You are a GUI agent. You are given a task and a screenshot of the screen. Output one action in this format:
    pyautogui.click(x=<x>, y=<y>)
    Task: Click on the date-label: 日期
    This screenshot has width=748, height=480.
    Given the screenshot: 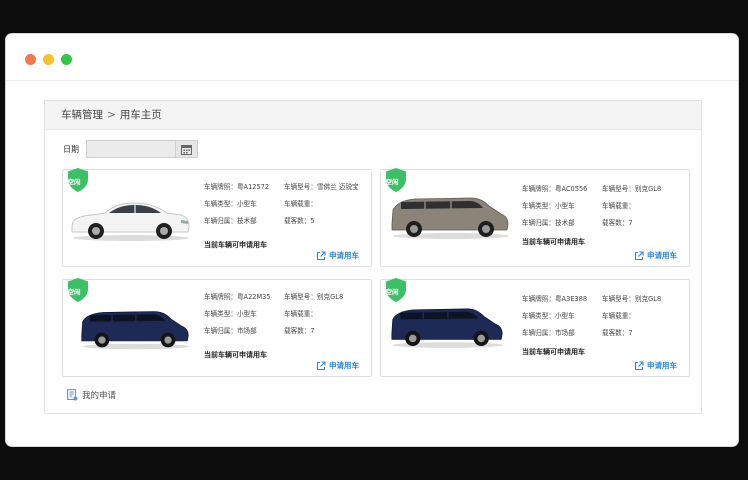 What is the action you would take?
    pyautogui.click(x=71, y=149)
    